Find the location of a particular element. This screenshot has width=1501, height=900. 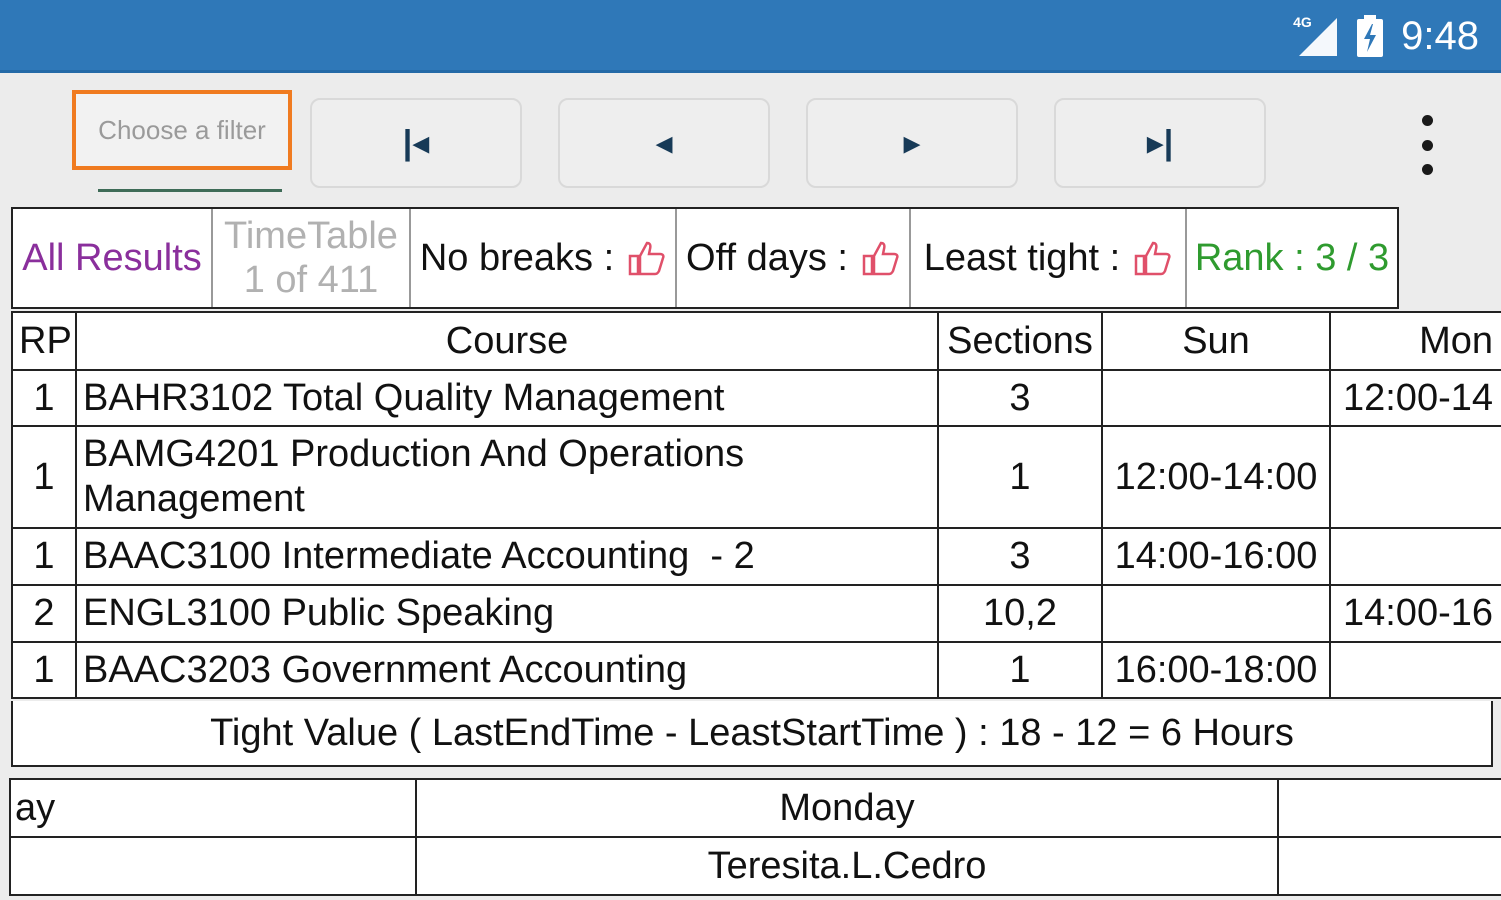

header-rp: RP is located at coordinates (44, 341).